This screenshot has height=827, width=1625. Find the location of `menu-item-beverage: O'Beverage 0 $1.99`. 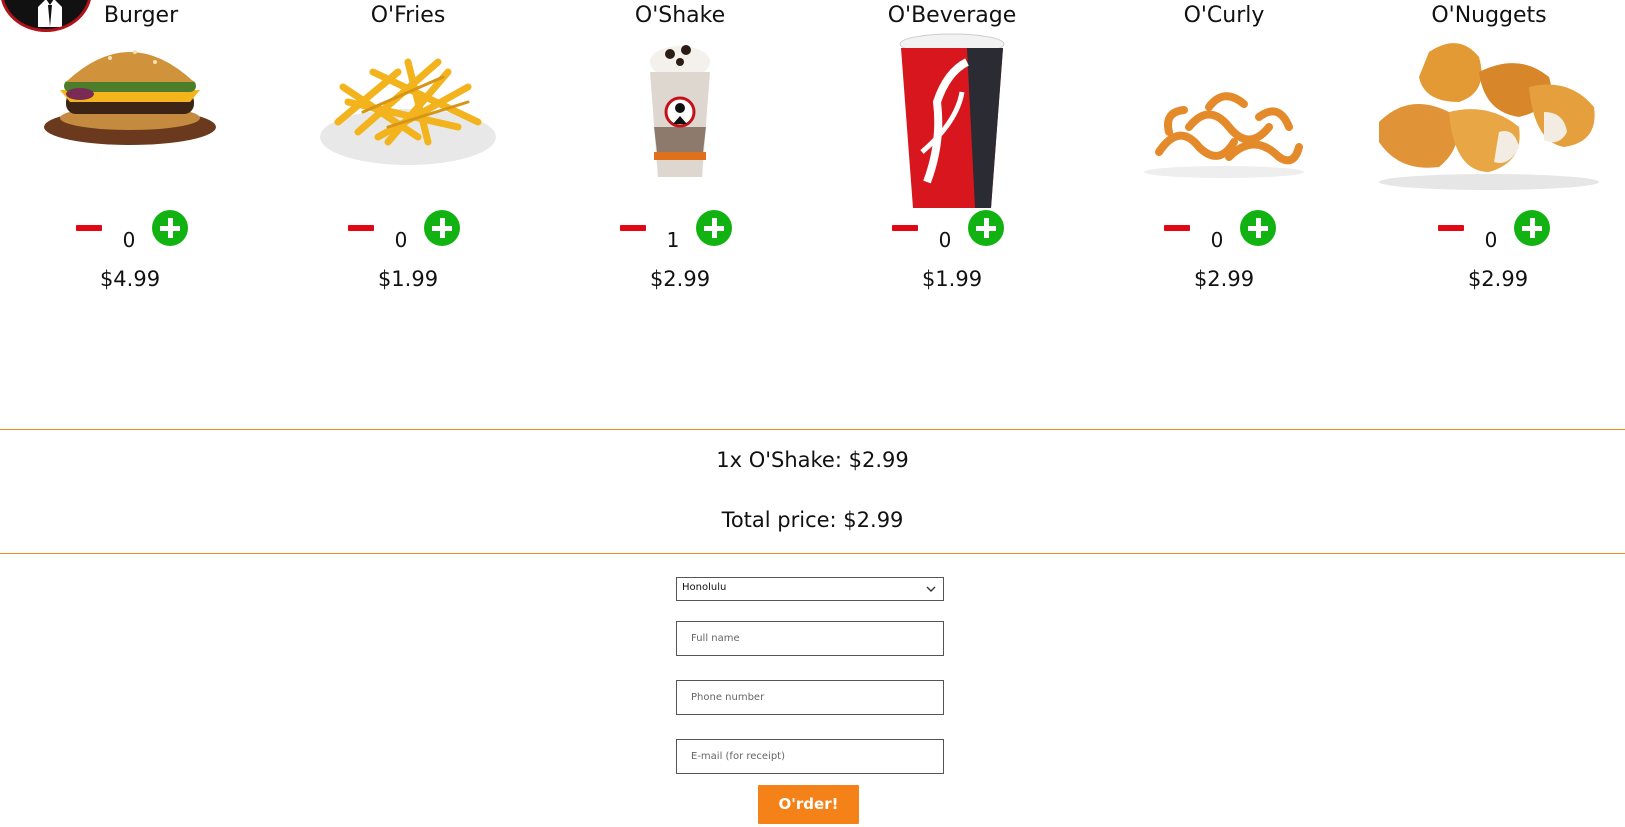

menu-item-beverage: O'Beverage 0 $1.99 is located at coordinates (952, 150).